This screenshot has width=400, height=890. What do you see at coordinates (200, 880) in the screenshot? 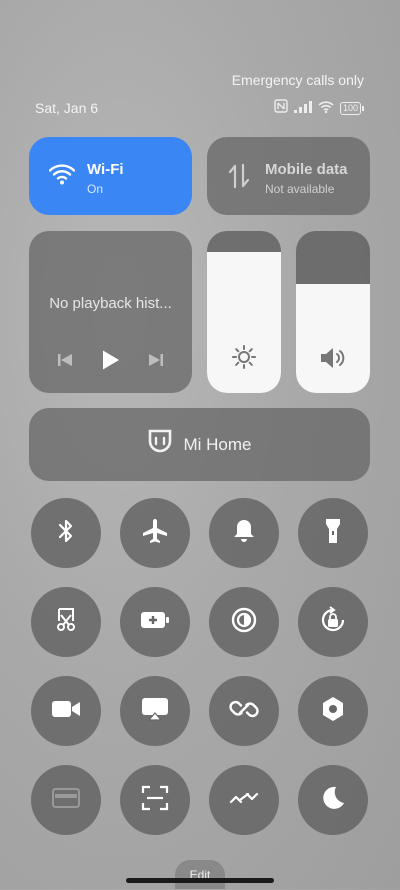
I see `home-indicator` at bounding box center [200, 880].